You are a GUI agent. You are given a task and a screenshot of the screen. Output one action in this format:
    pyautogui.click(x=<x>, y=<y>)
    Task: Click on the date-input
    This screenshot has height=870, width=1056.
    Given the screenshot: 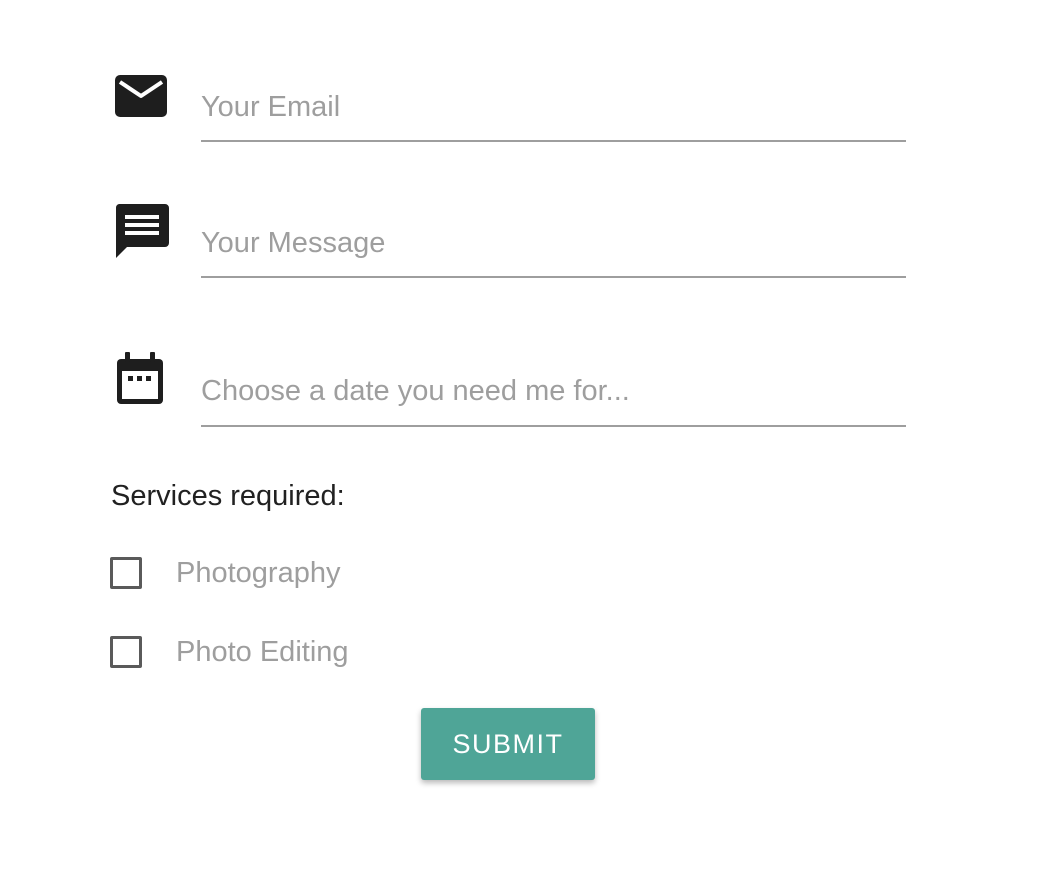 What is the action you would take?
    pyautogui.click(x=553, y=392)
    